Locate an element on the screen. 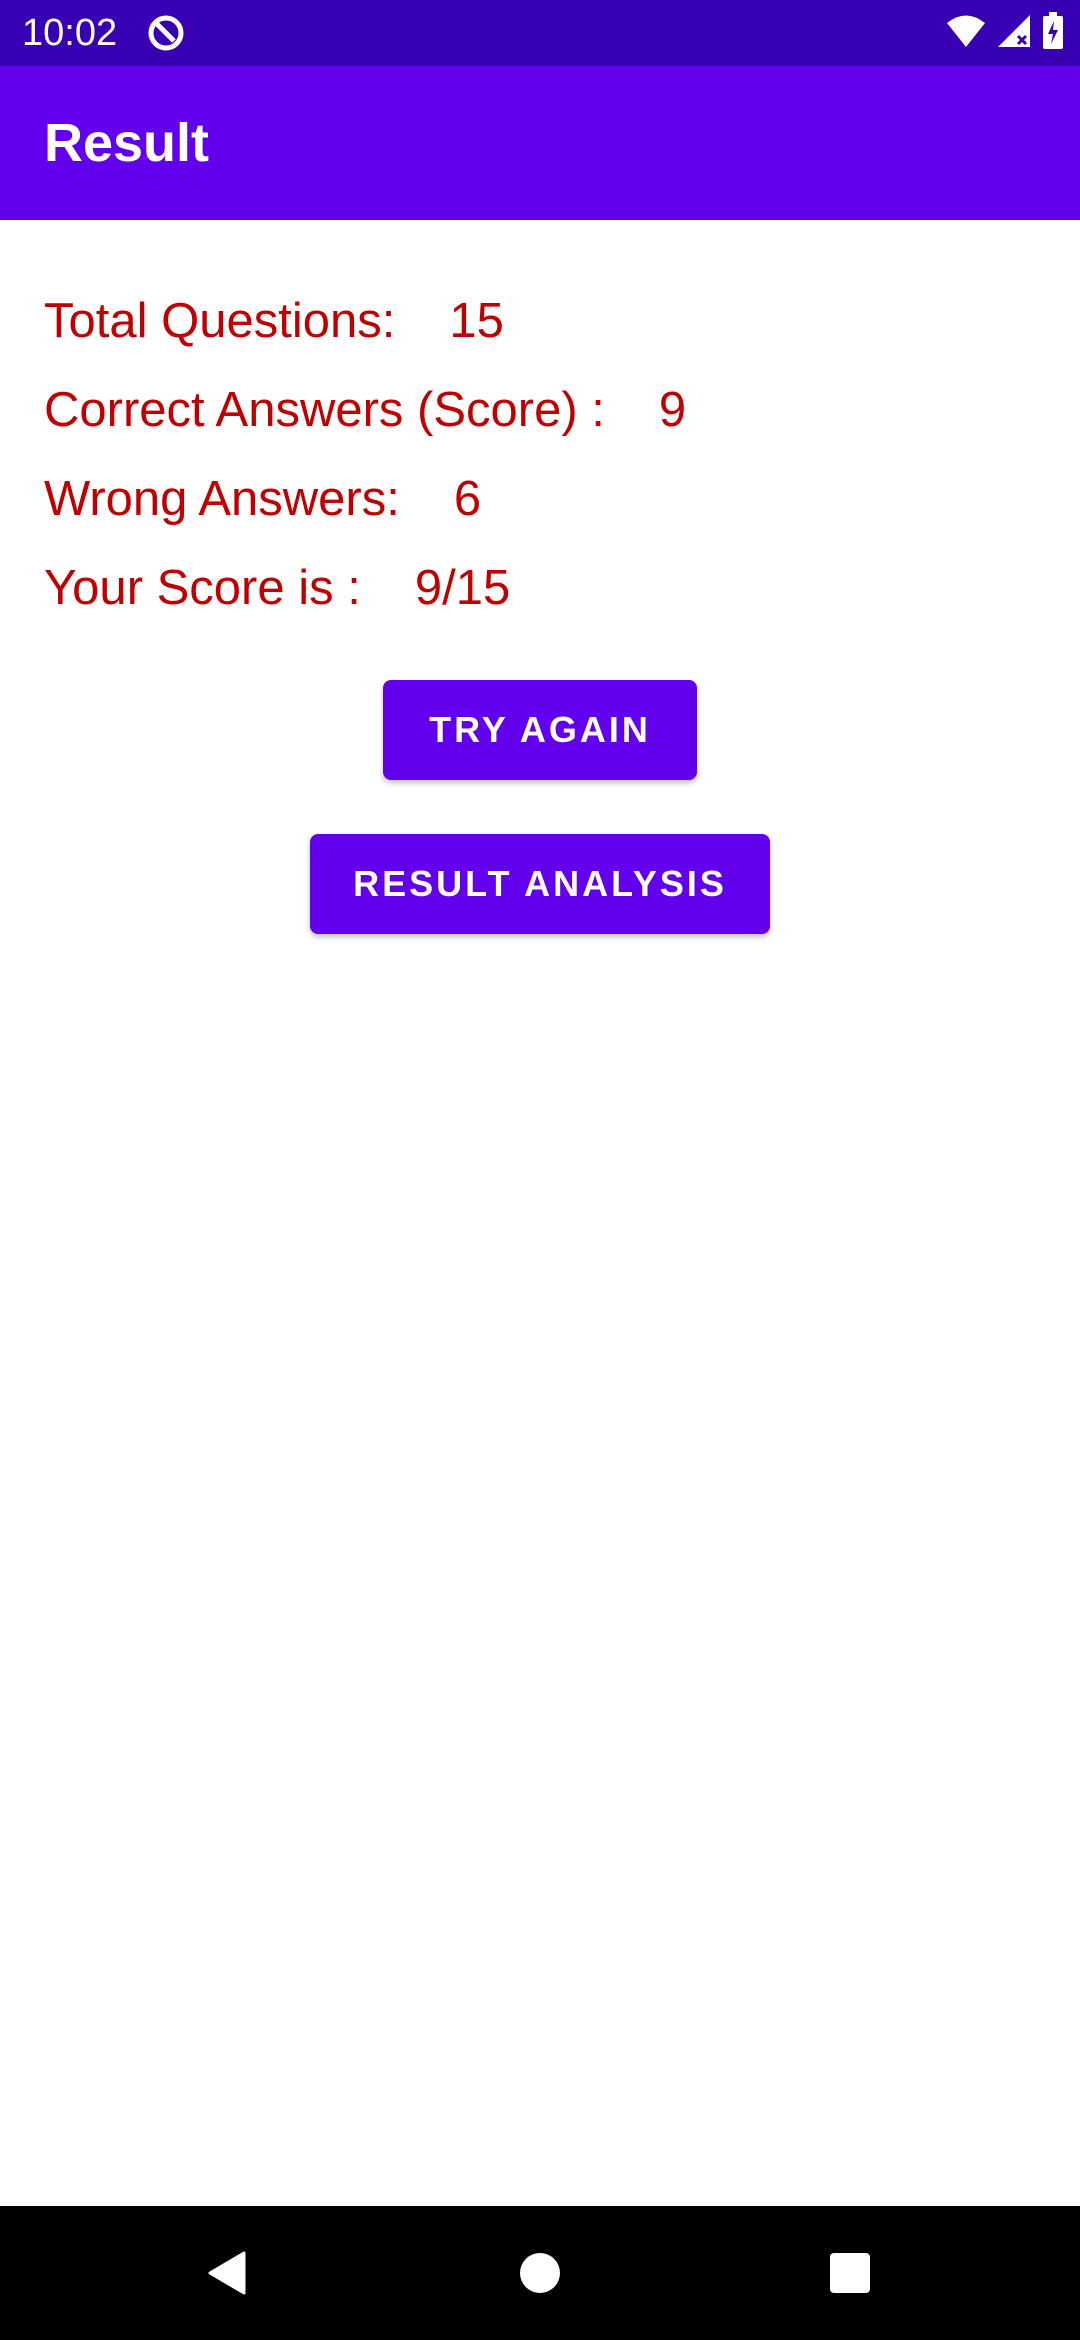  correct-answers-value: 9 is located at coordinates (672, 410).